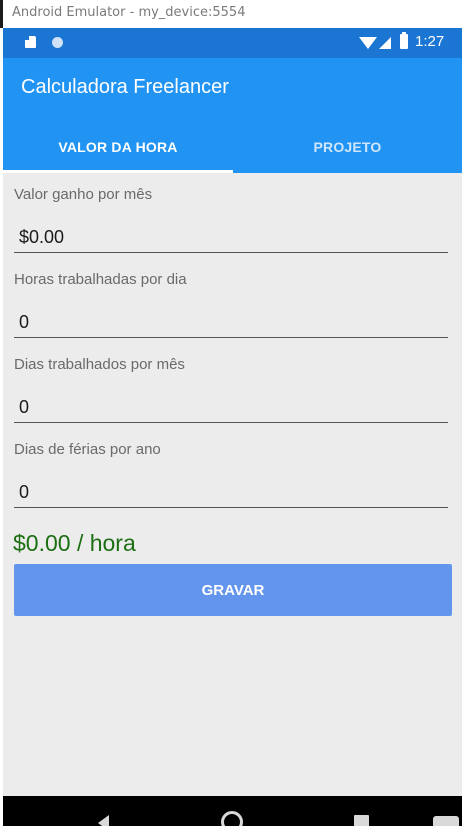  What do you see at coordinates (83, 194) in the screenshot?
I see `monthly-income-label: Valor ganho por mês` at bounding box center [83, 194].